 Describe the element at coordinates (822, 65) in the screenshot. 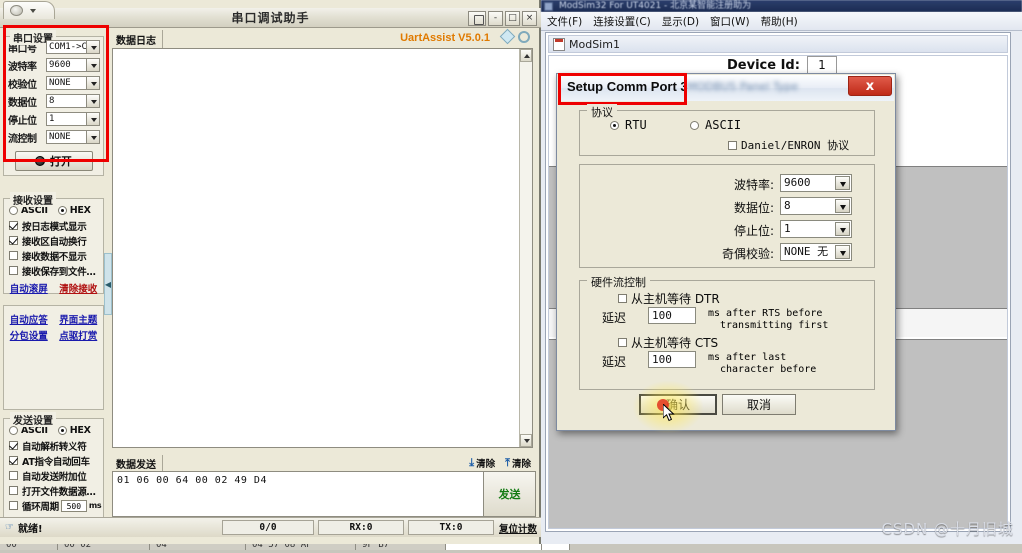

I see `device-id-input: 1` at that location.